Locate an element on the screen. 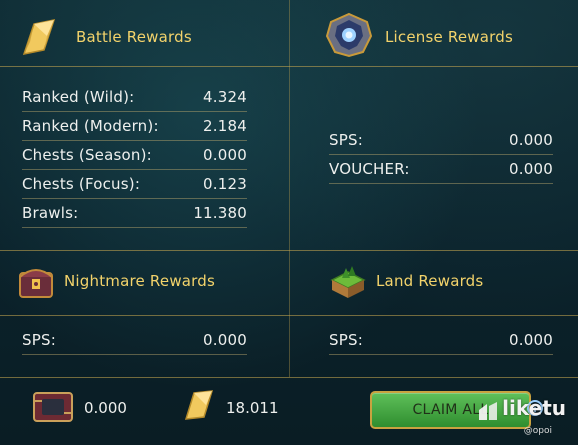 The height and width of the screenshot is (445, 578). battle-row-value: 0.000 is located at coordinates (225, 155).